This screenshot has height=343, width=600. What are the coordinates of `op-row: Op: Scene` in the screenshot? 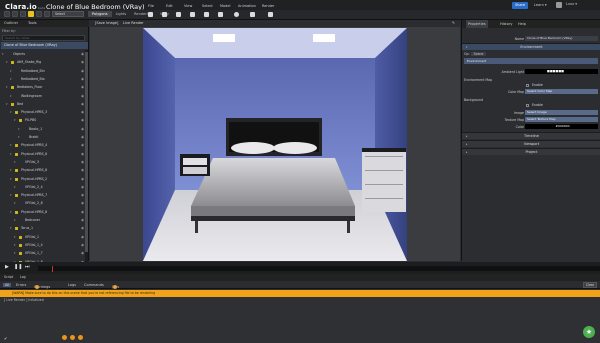 It's located at (475, 54).